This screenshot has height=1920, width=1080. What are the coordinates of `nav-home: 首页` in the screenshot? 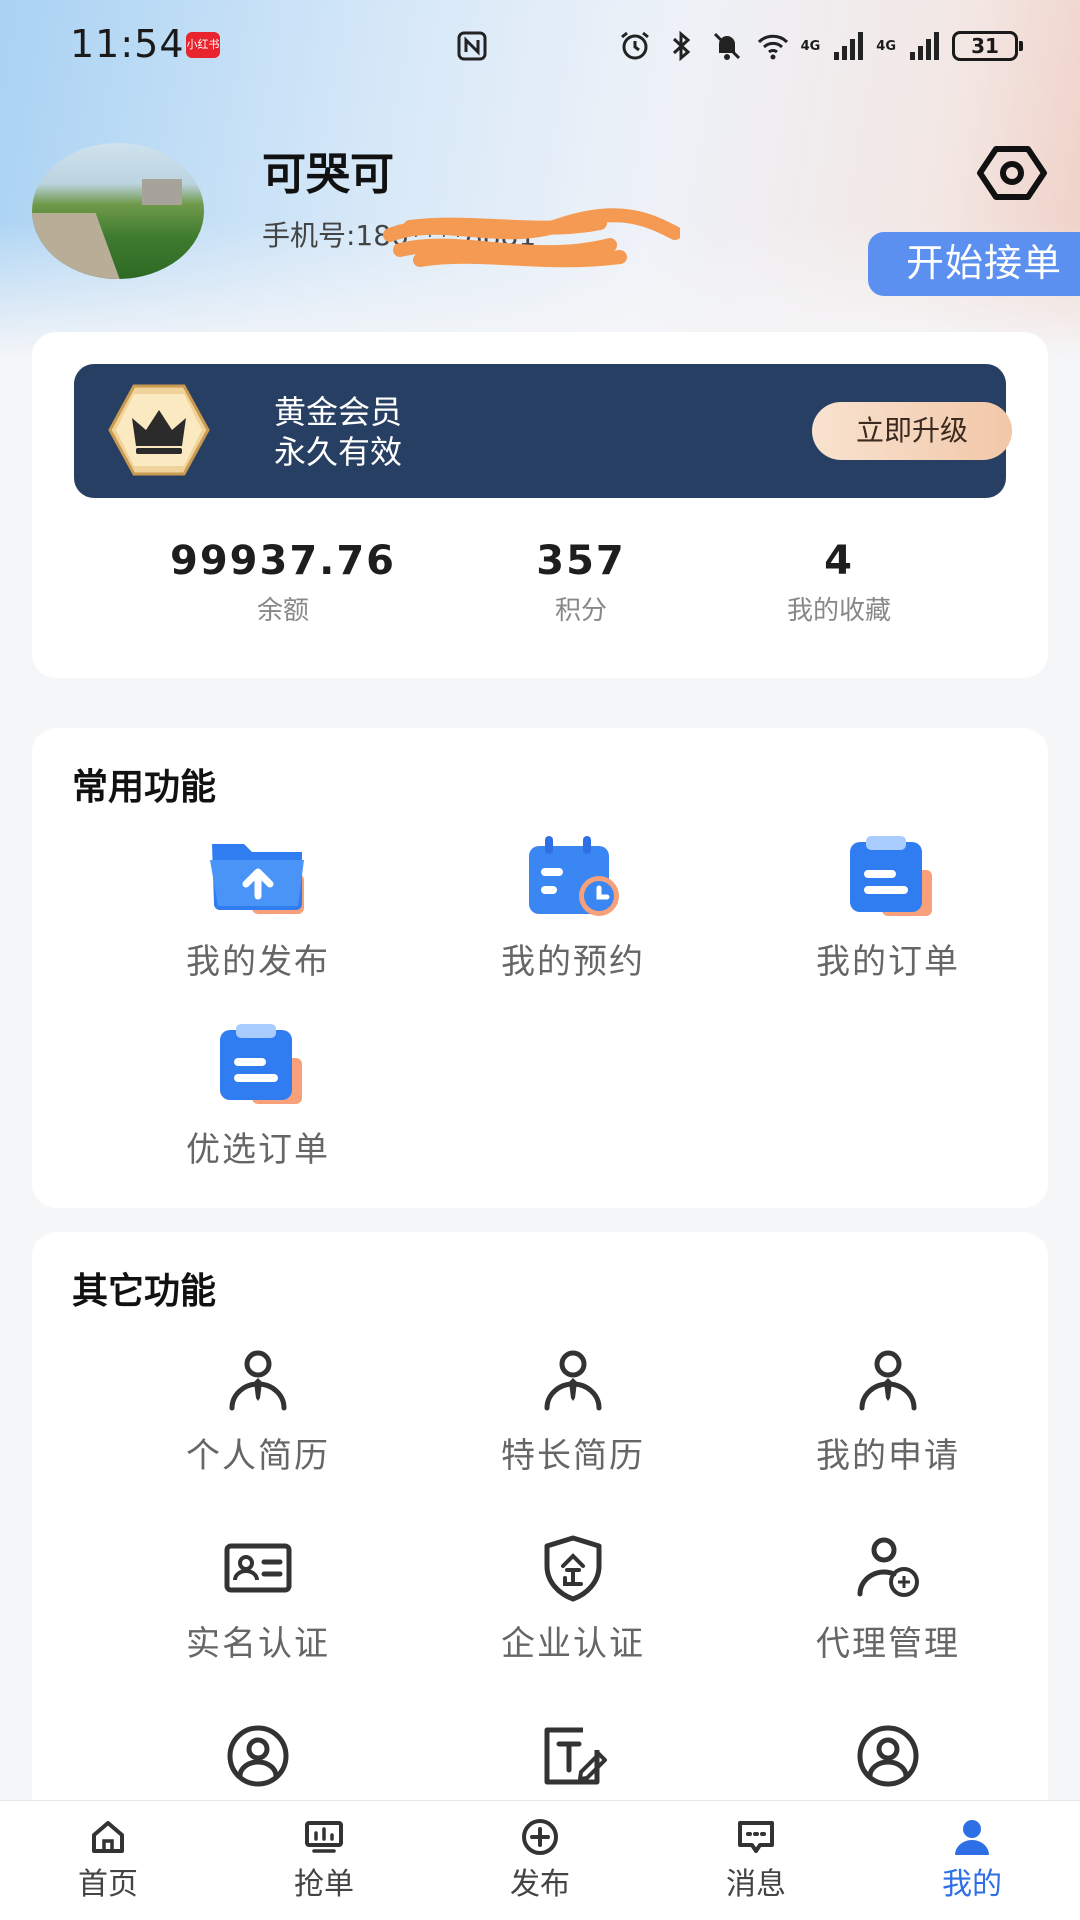 It's located at (108, 1860).